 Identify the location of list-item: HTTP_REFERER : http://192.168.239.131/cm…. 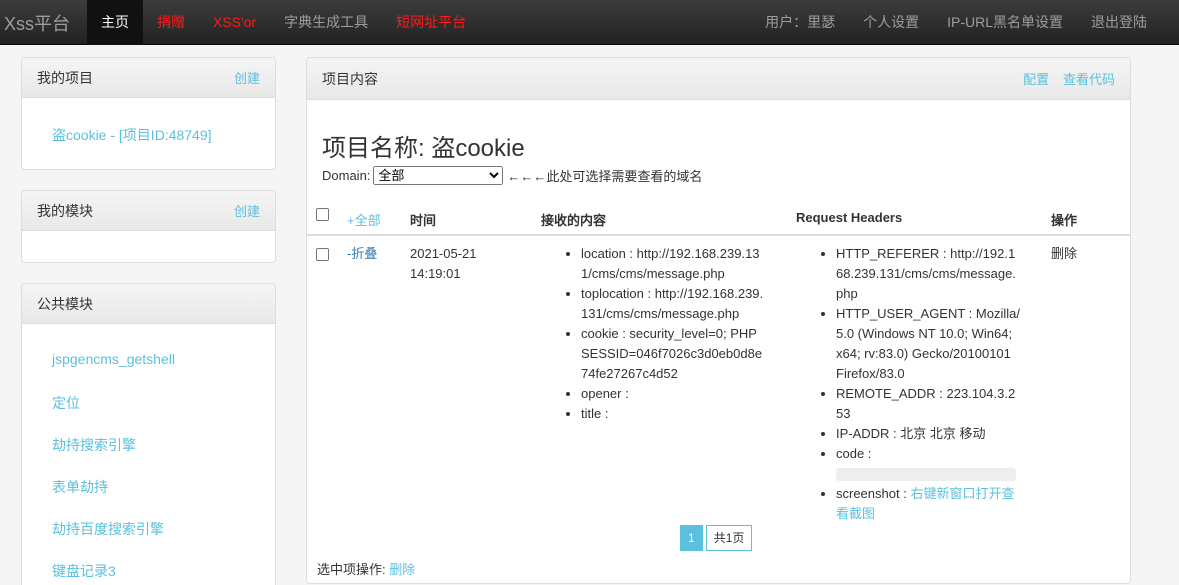
(928, 274).